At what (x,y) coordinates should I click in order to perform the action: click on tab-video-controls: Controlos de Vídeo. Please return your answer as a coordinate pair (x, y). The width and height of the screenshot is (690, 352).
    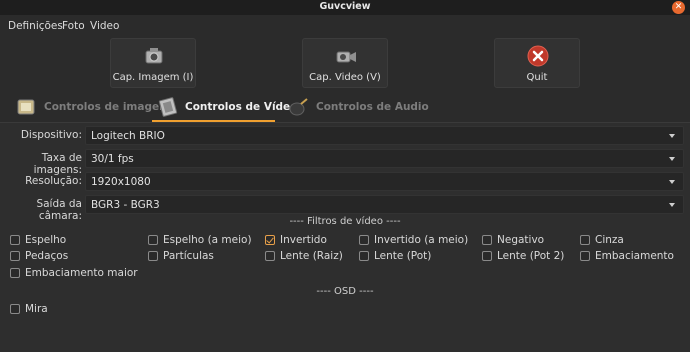
    Looking at the image, I should click on (224, 107).